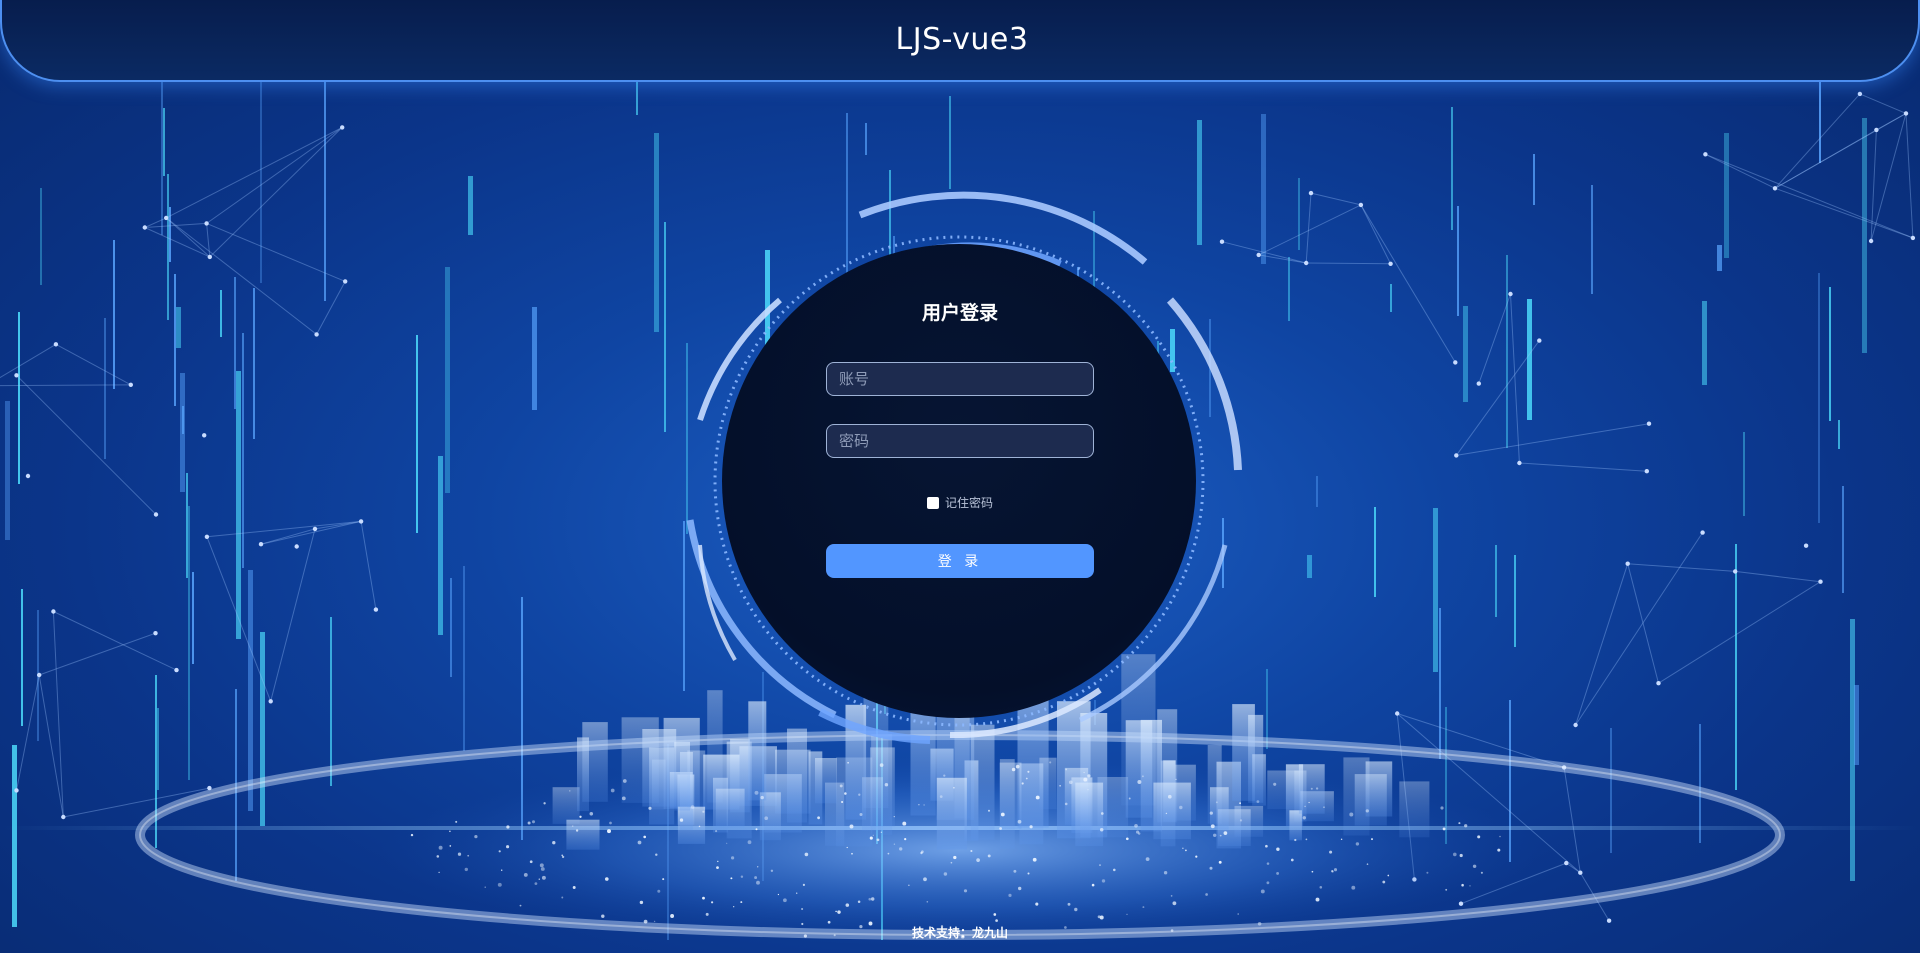 Image resolution: width=1920 pixels, height=953 pixels. I want to click on app-title: LJS-vue3, so click(962, 39).